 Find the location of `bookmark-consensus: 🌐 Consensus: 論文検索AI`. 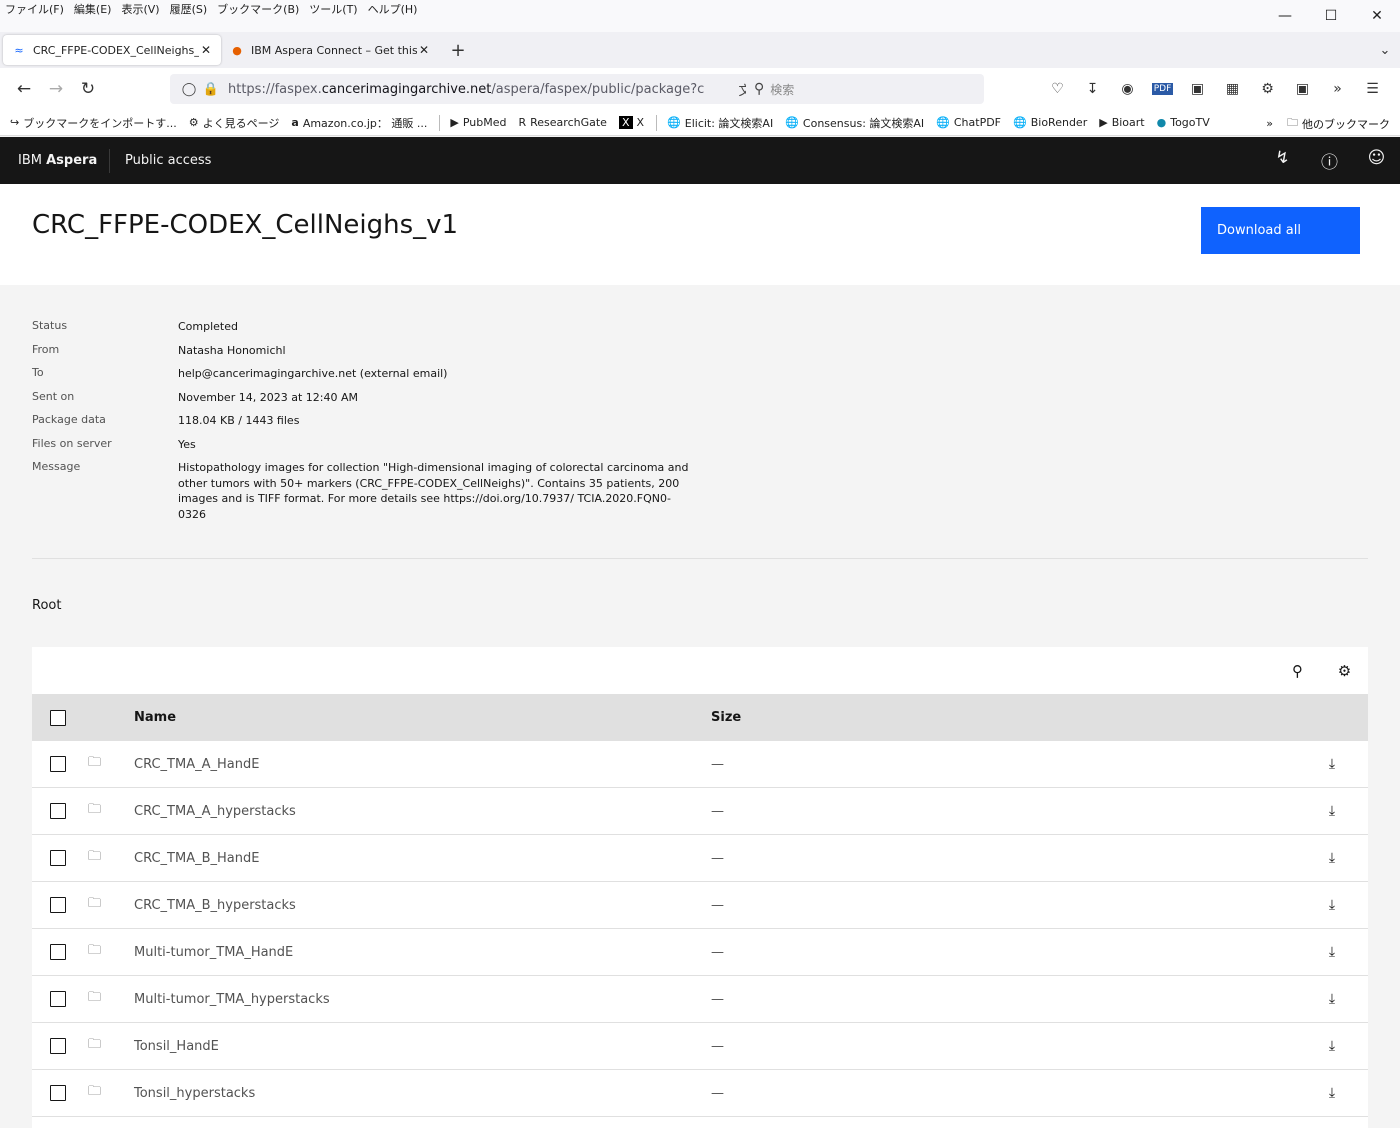

bookmark-consensus: 🌐 Consensus: 論文検索AI is located at coordinates (854, 123).